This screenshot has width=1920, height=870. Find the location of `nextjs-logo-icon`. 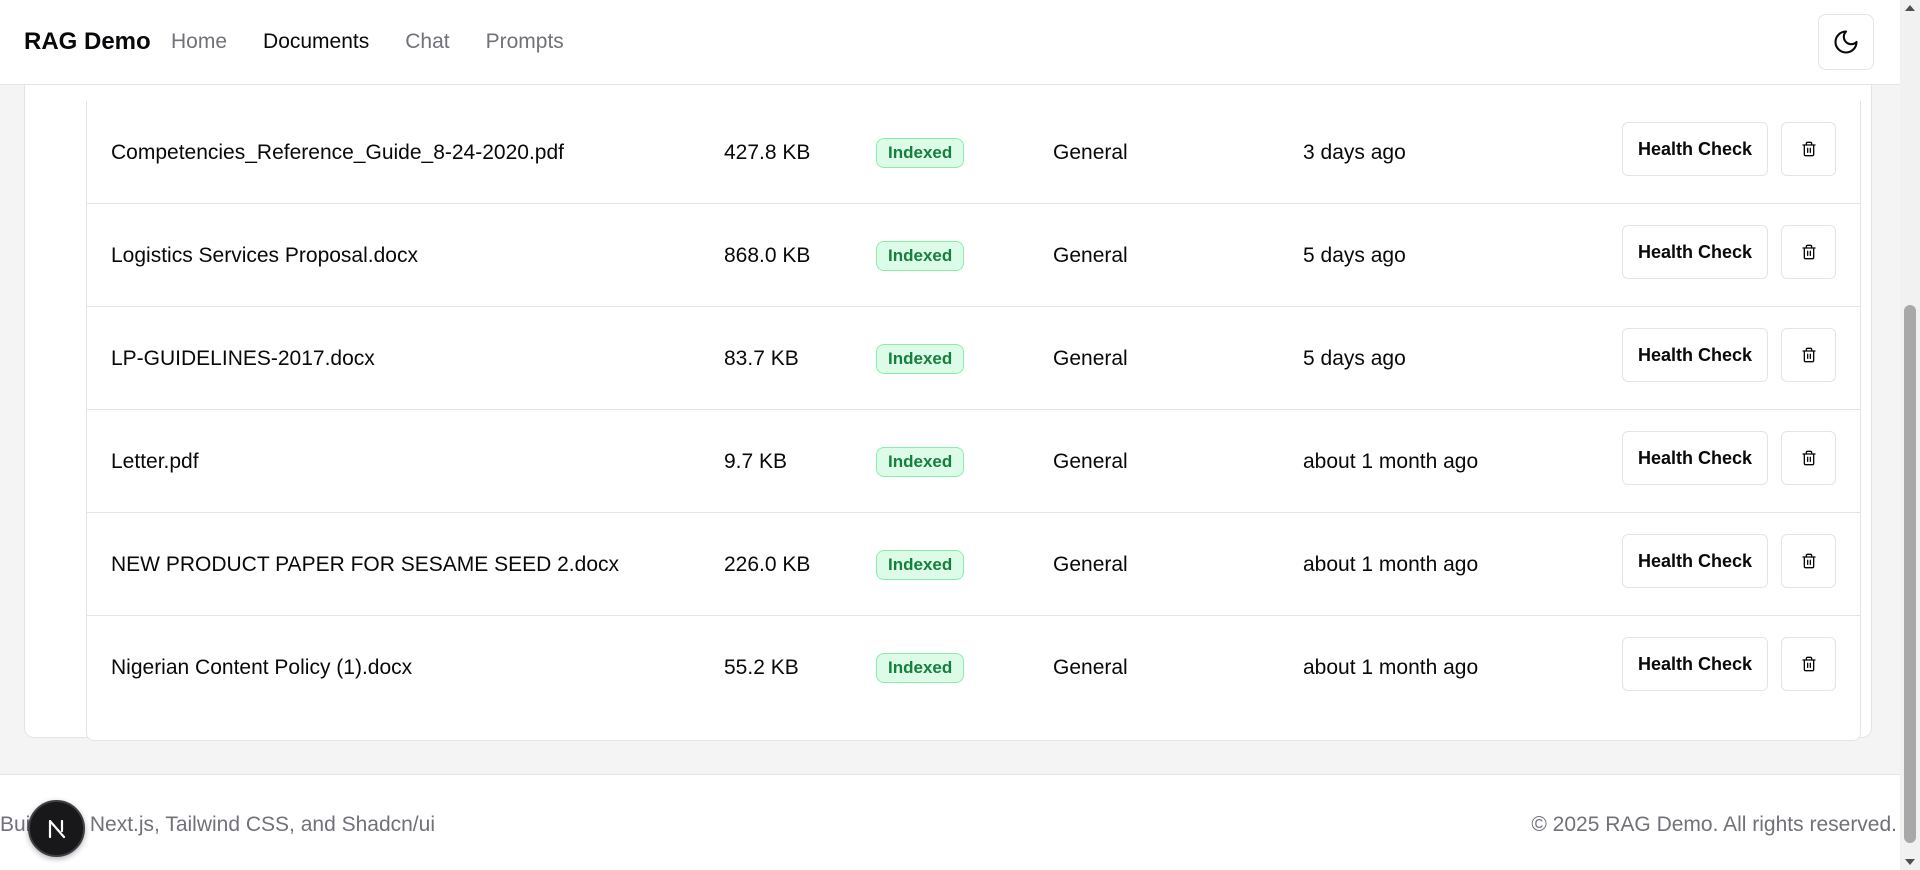

nextjs-logo-icon is located at coordinates (56, 828).